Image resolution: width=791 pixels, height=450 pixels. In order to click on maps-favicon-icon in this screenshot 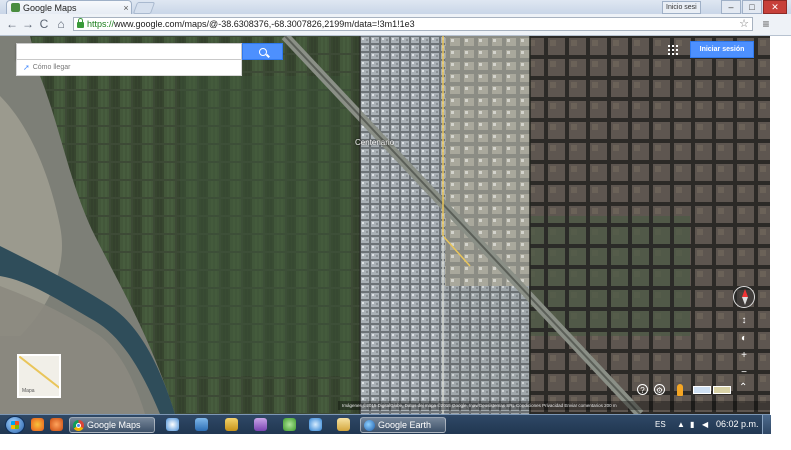, I will do `click(15, 7)`.